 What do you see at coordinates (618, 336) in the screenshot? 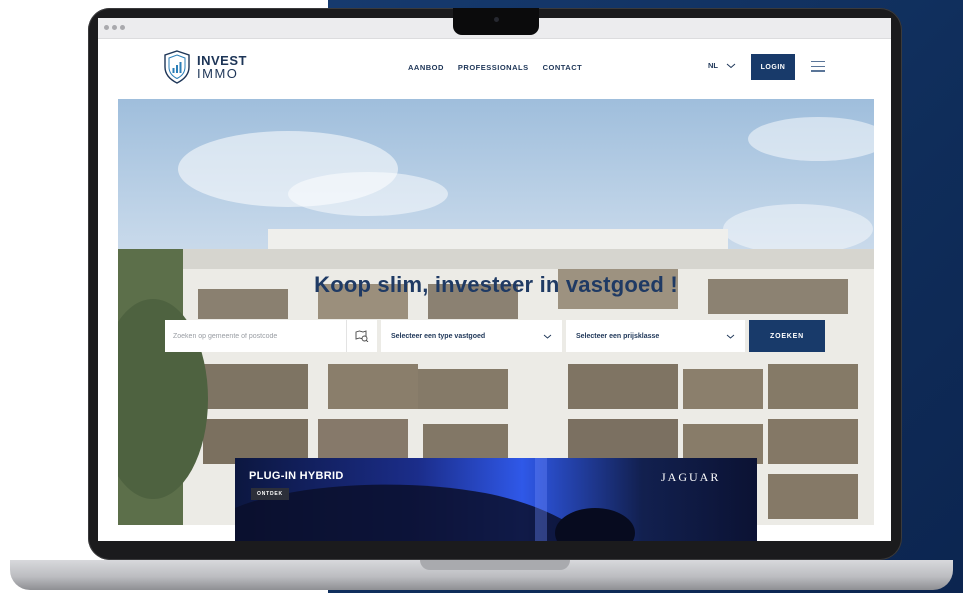
I see `price-range-value: Selecteer een prijsklasse` at bounding box center [618, 336].